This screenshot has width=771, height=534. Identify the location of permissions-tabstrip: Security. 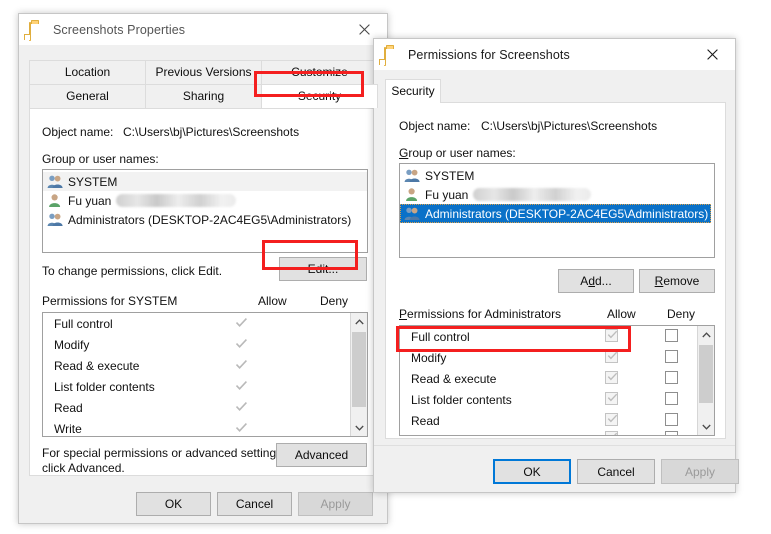
(555, 91).